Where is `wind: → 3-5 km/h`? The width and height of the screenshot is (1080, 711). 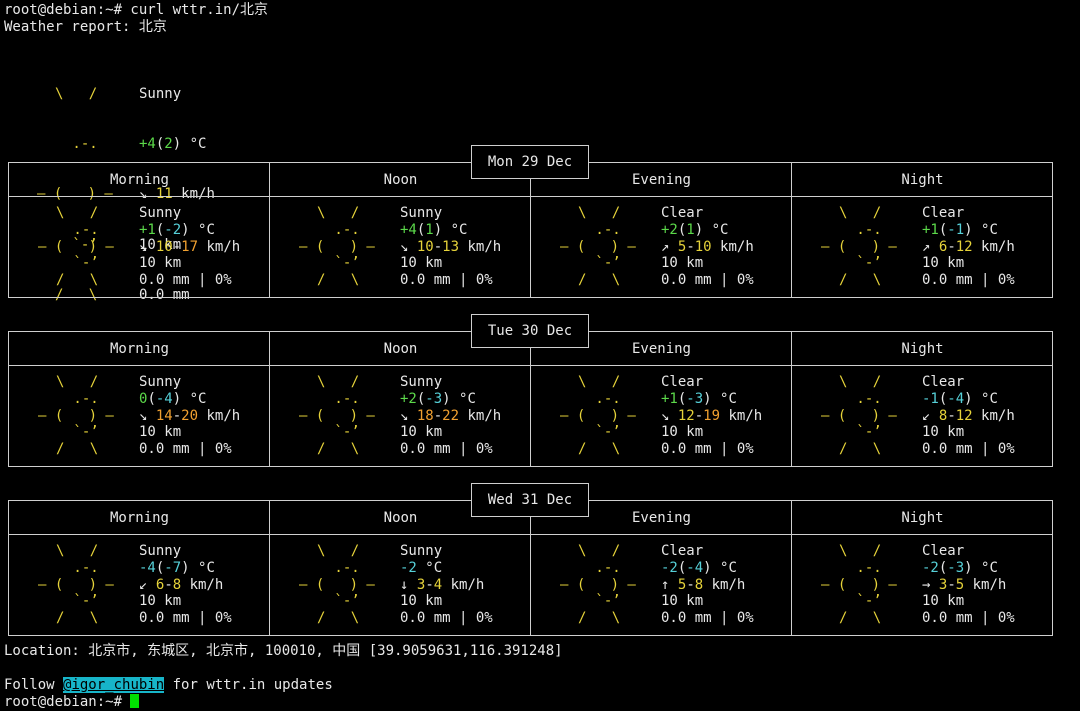 wind: → 3-5 km/h is located at coordinates (964, 584).